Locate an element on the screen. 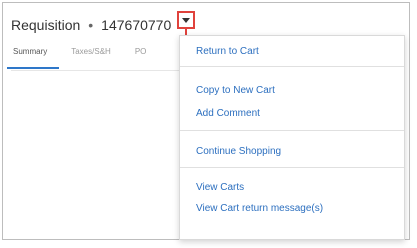 Image resolution: width=417 pixels, height=248 pixels. menu-item-continue-shopping: Continue Shopping is located at coordinates (238, 151).